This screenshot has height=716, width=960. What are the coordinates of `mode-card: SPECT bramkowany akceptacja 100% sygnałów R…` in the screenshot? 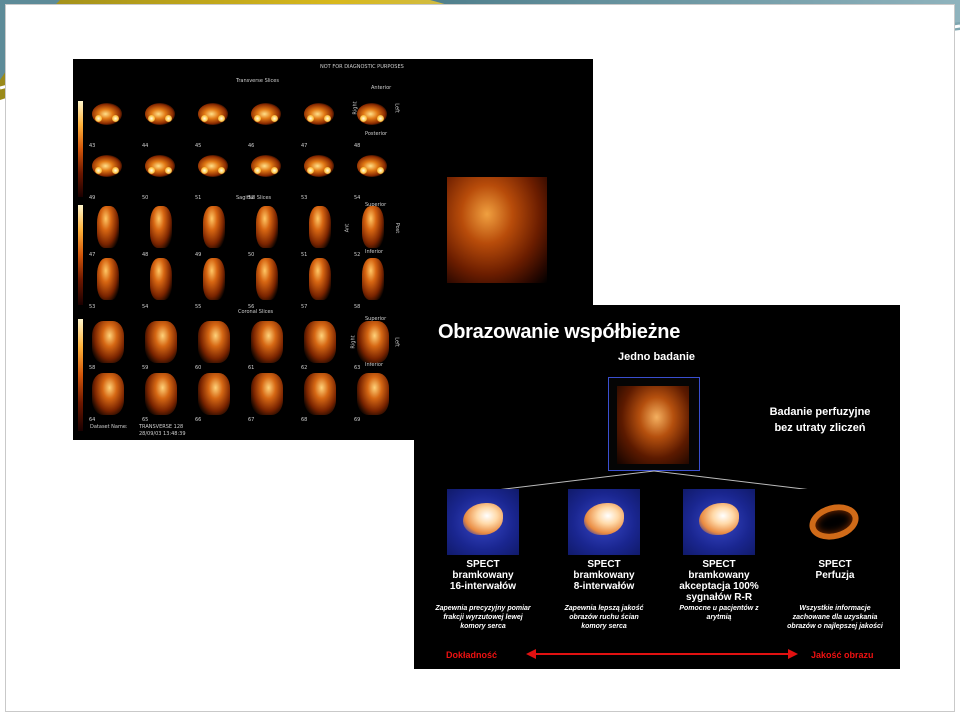 It's located at (719, 546).